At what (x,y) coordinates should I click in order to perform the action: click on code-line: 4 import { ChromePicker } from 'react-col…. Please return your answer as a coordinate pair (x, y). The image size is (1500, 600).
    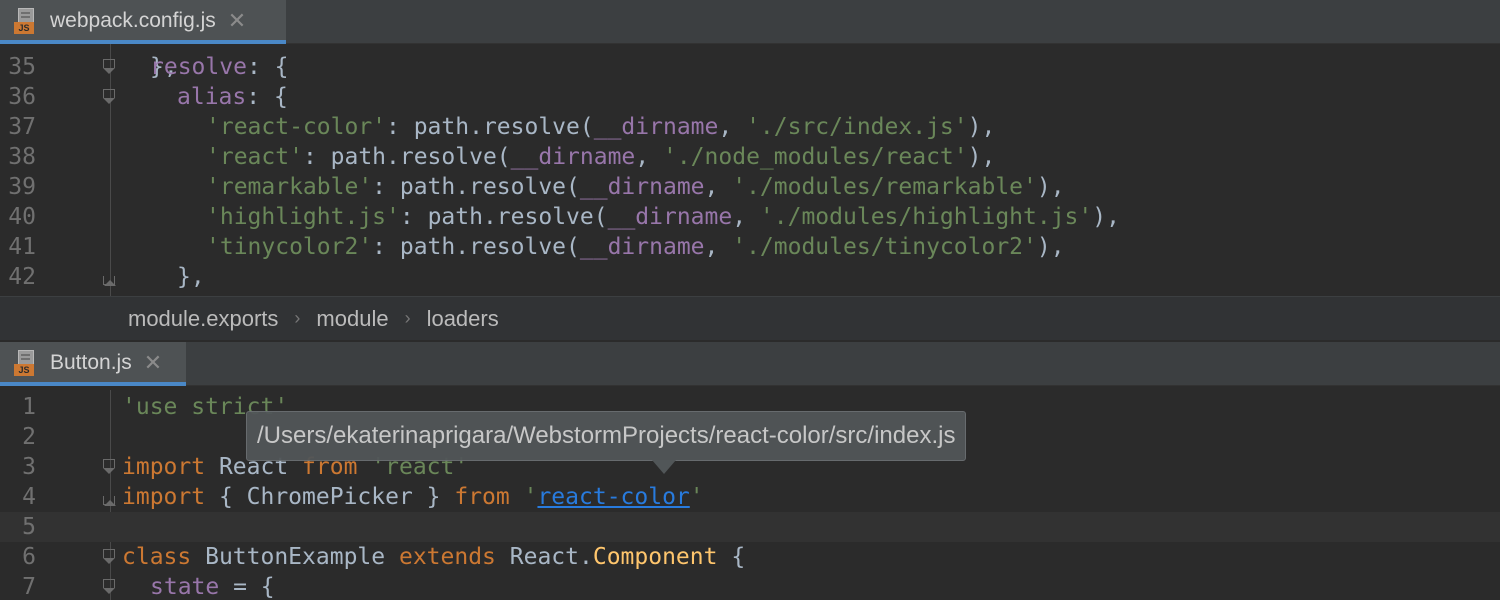
    Looking at the image, I should click on (750, 497).